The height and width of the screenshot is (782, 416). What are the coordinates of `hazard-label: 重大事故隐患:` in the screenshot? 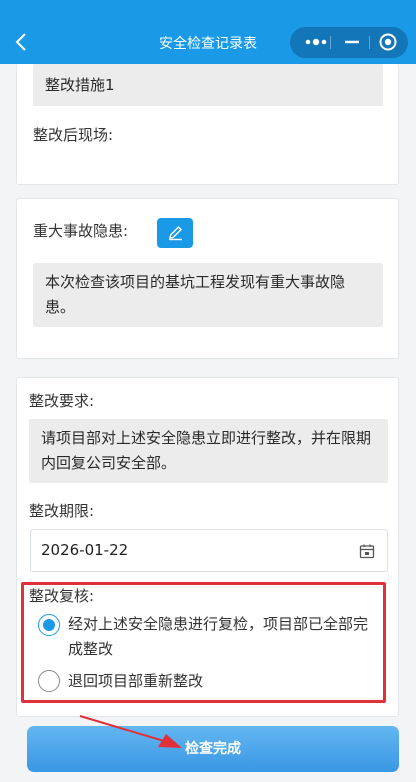 It's located at (81, 231).